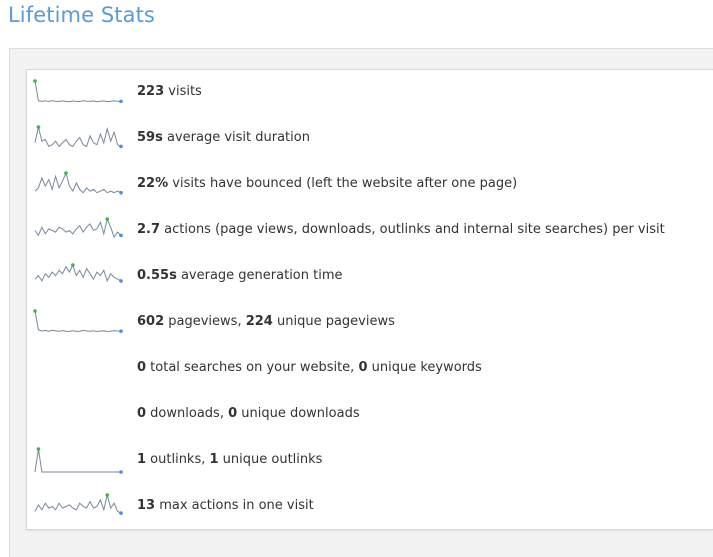 This screenshot has width=713, height=557. I want to click on stat-text: 0.55s average generation time, so click(240, 275).